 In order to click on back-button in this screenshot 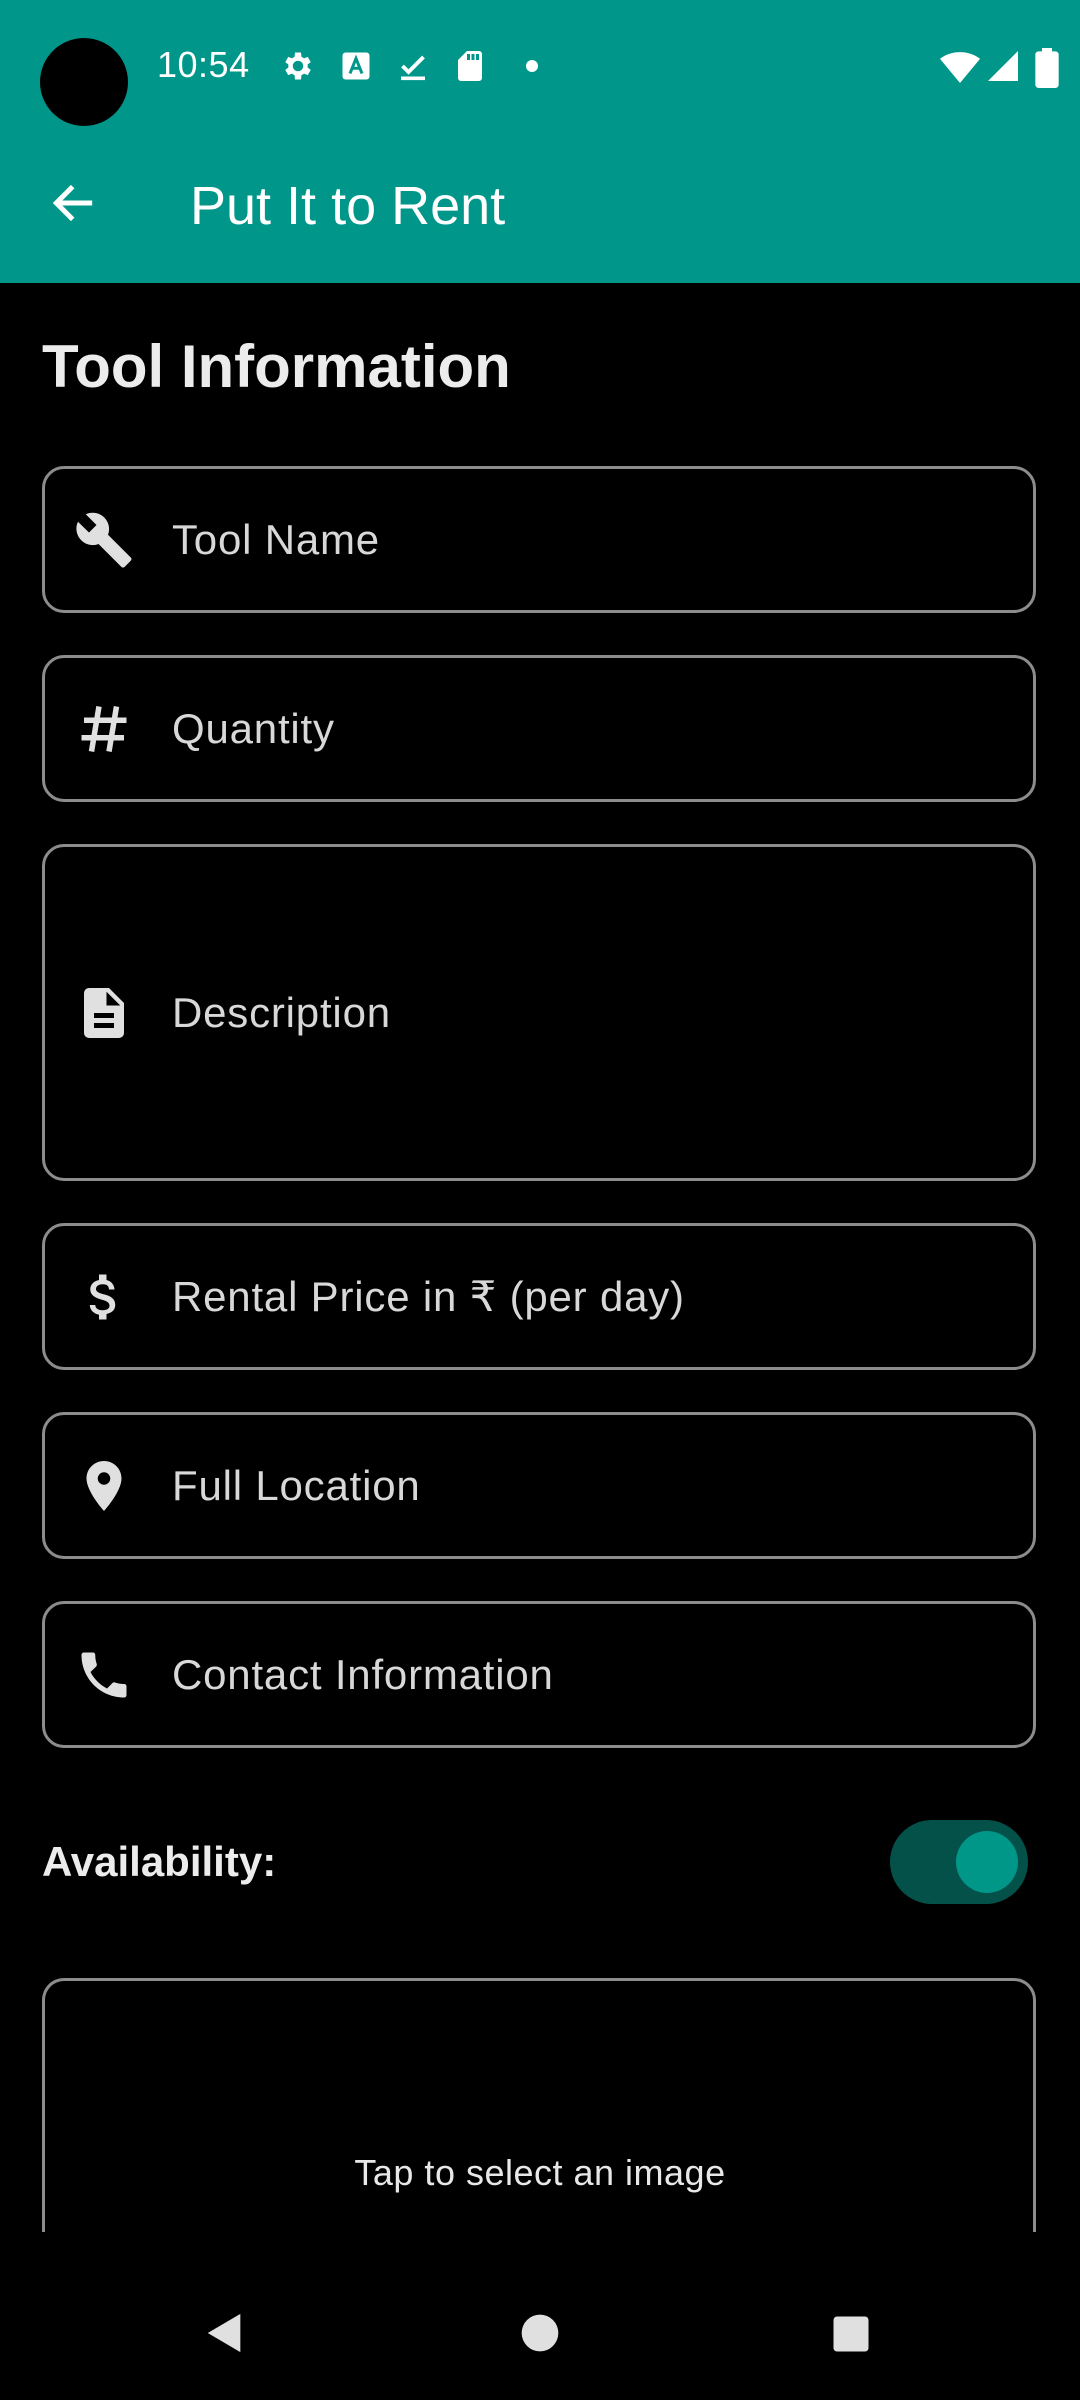, I will do `click(73, 203)`.